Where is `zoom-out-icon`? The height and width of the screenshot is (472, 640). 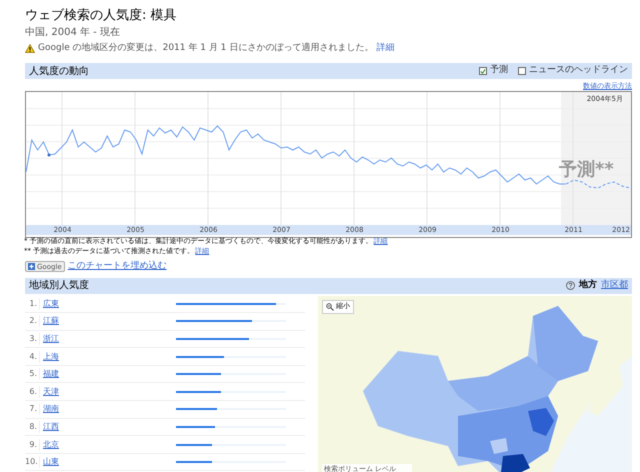
zoom-out-icon is located at coordinates (330, 306).